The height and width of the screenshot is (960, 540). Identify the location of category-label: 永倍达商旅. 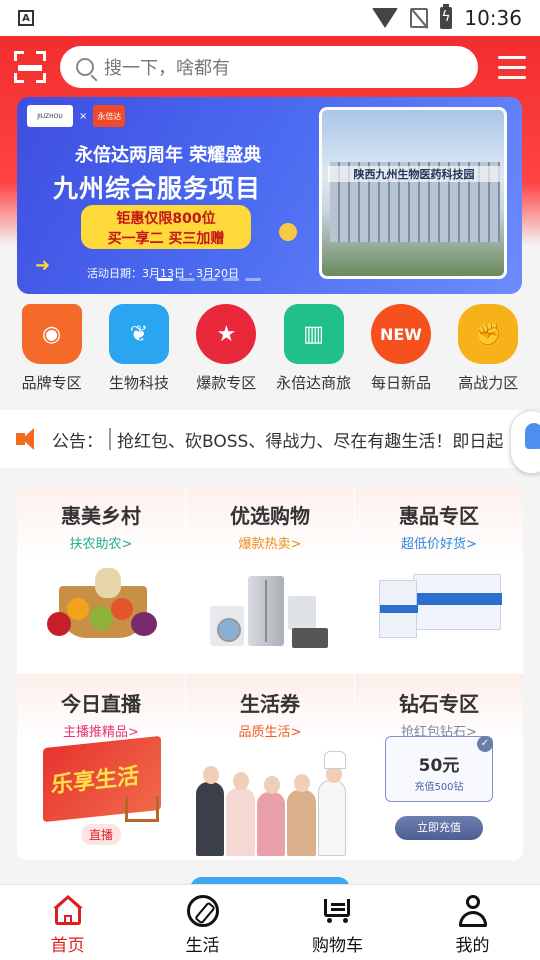
(314, 383).